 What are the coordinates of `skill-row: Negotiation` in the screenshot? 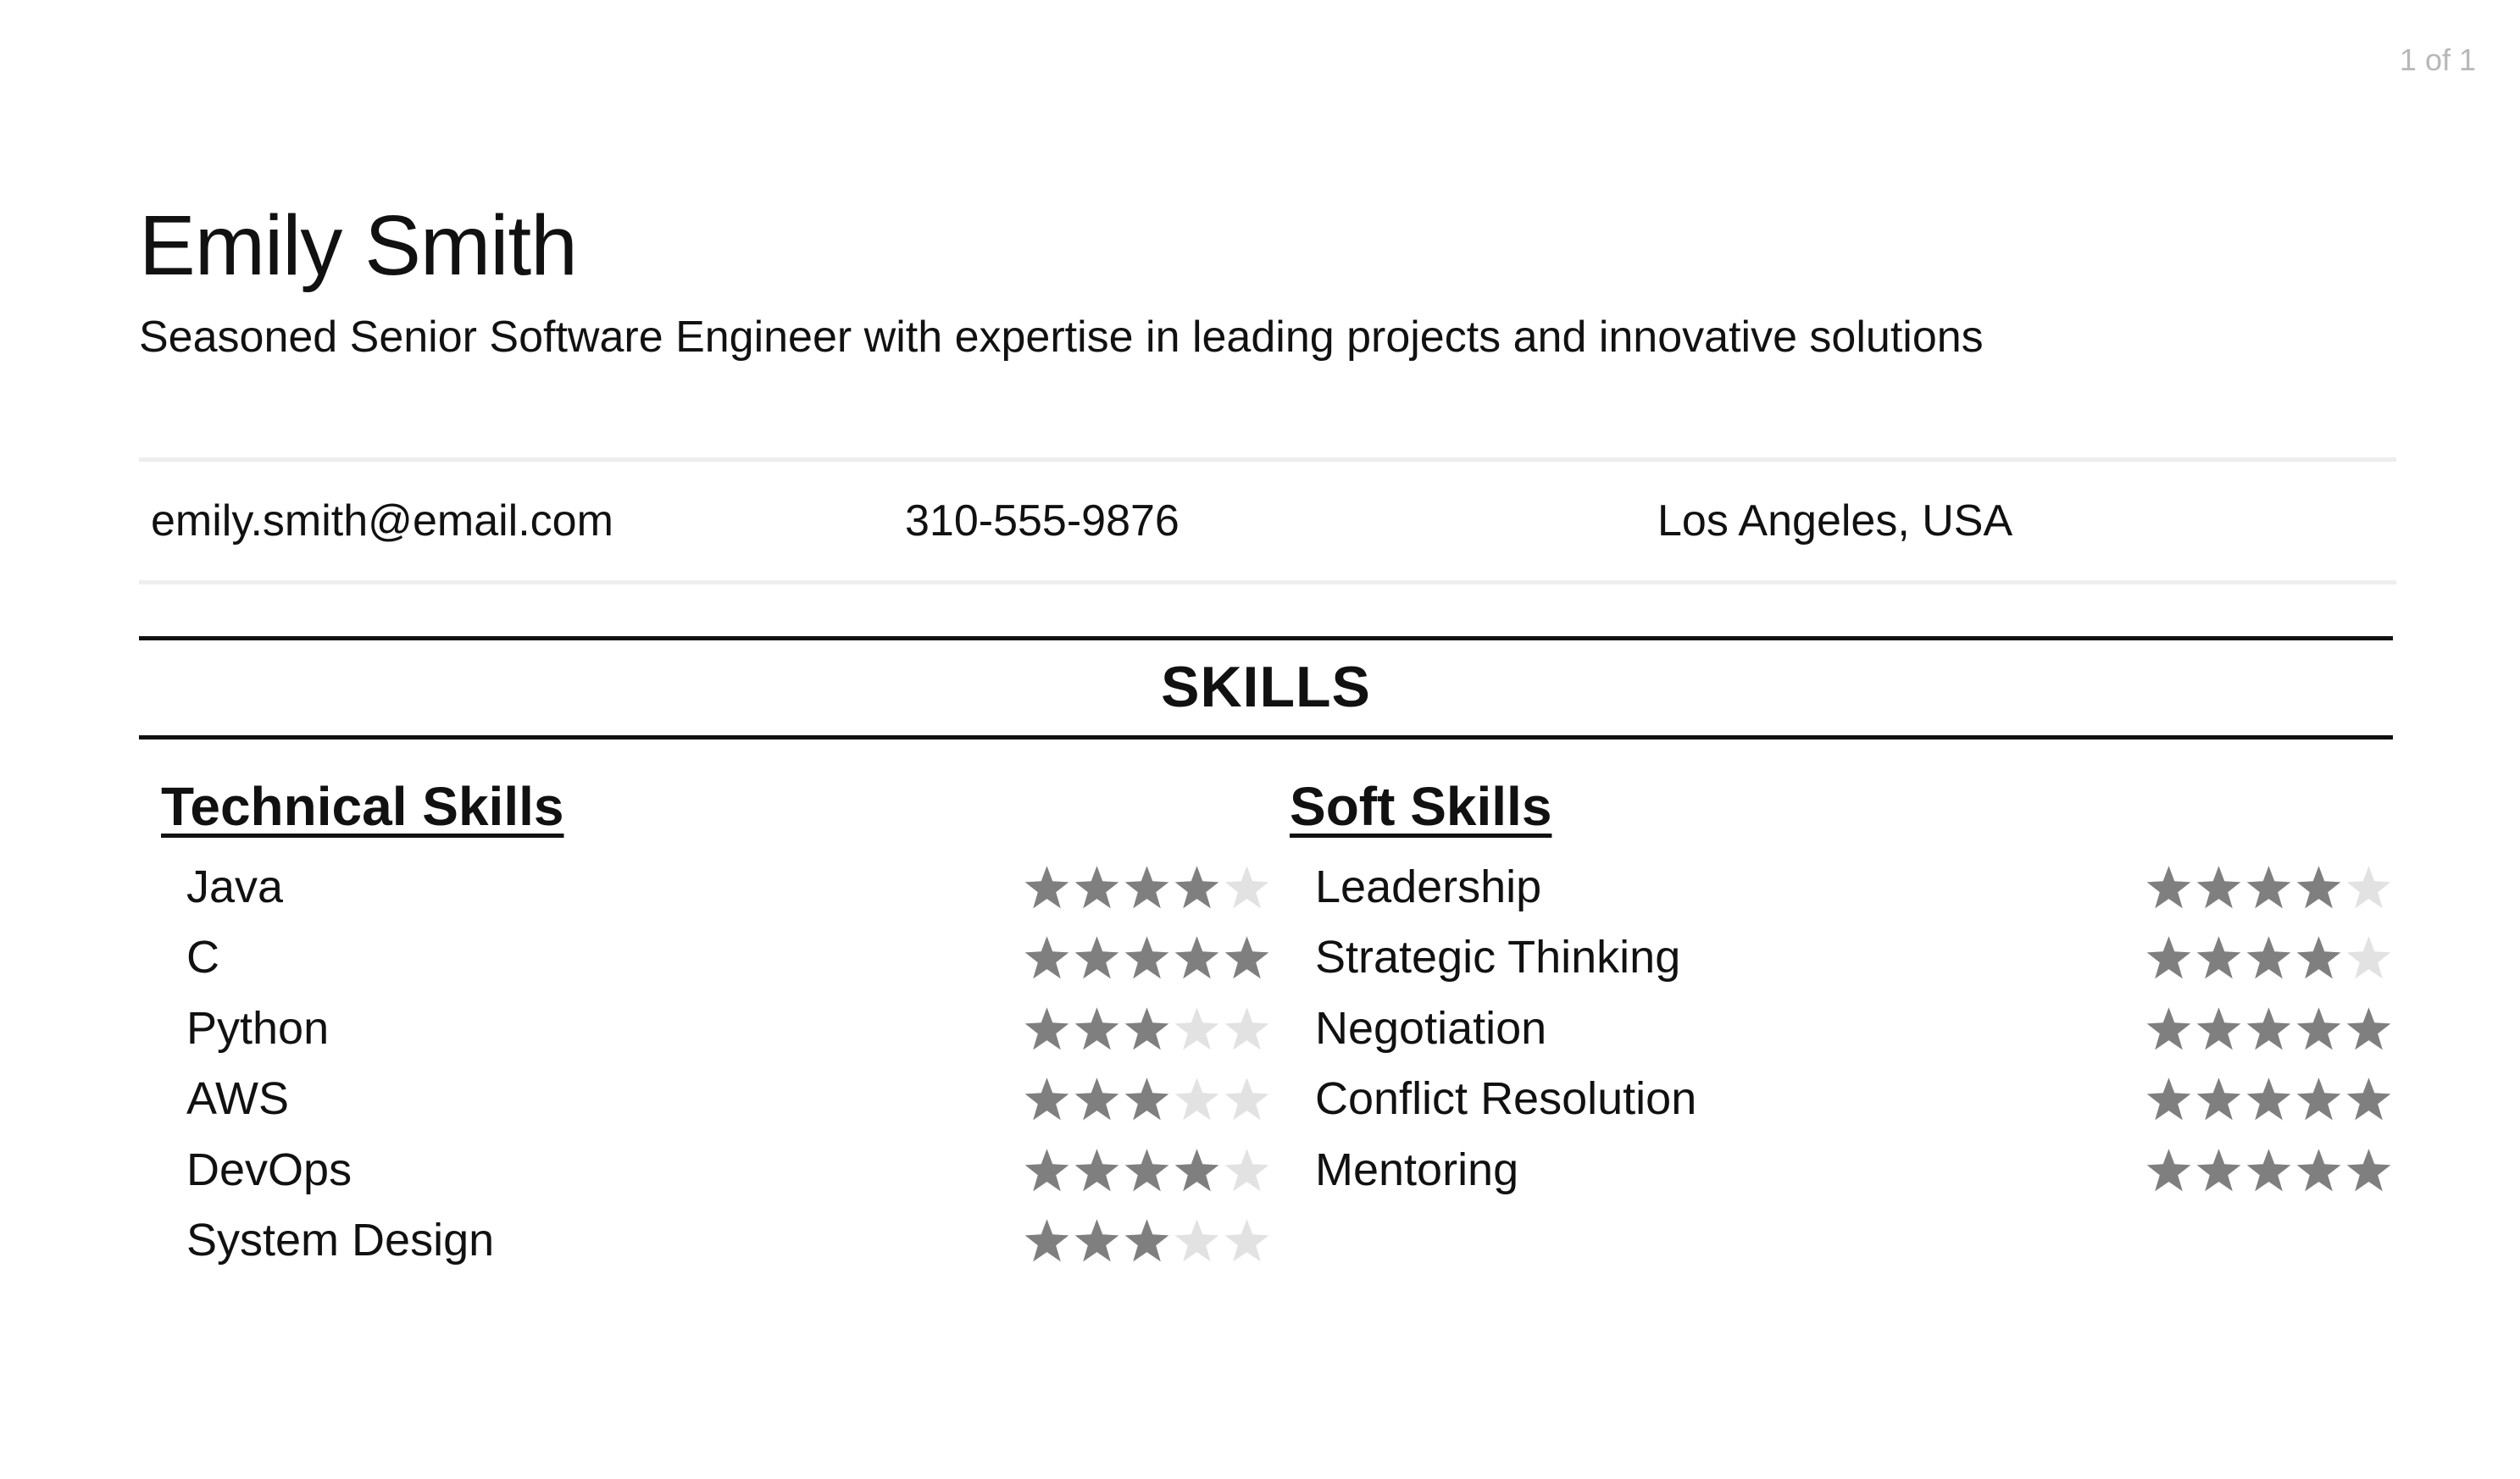 It's located at (1841, 1034).